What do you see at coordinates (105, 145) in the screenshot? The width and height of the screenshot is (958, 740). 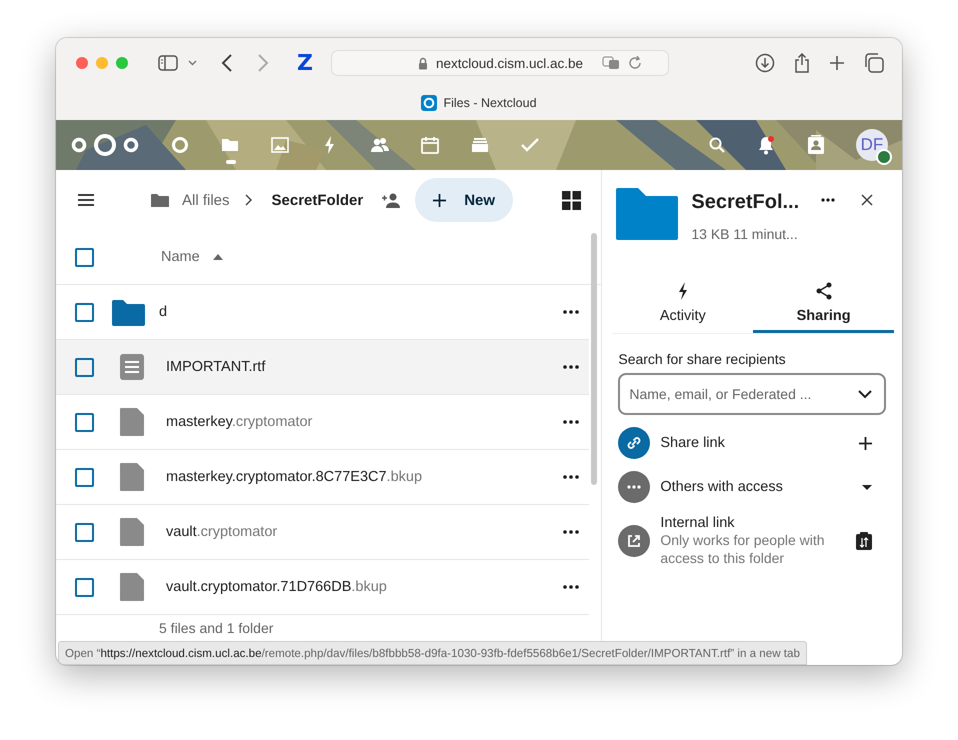 I see `logo-icon` at bounding box center [105, 145].